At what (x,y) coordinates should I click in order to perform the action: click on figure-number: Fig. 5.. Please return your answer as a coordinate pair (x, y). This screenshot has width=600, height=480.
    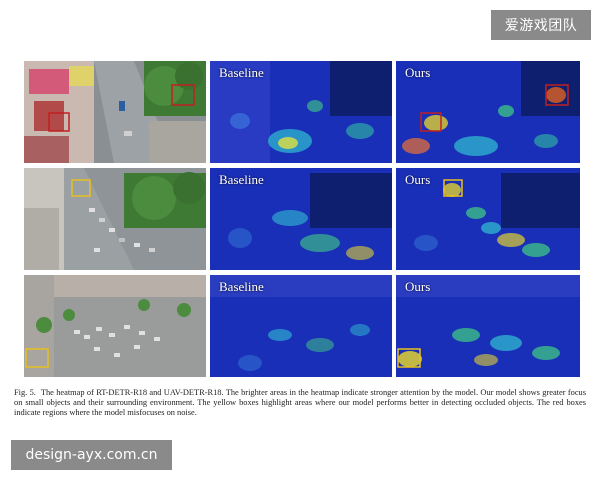
    Looking at the image, I should click on (25, 392).